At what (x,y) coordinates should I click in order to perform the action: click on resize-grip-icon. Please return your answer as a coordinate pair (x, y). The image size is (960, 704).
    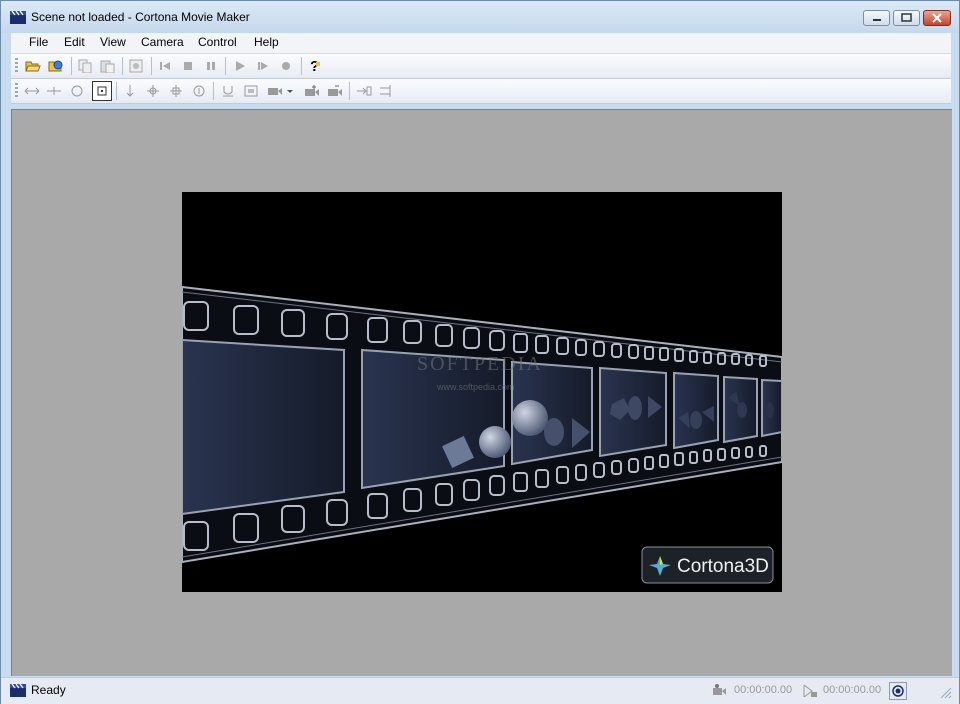
    Looking at the image, I should click on (946, 693).